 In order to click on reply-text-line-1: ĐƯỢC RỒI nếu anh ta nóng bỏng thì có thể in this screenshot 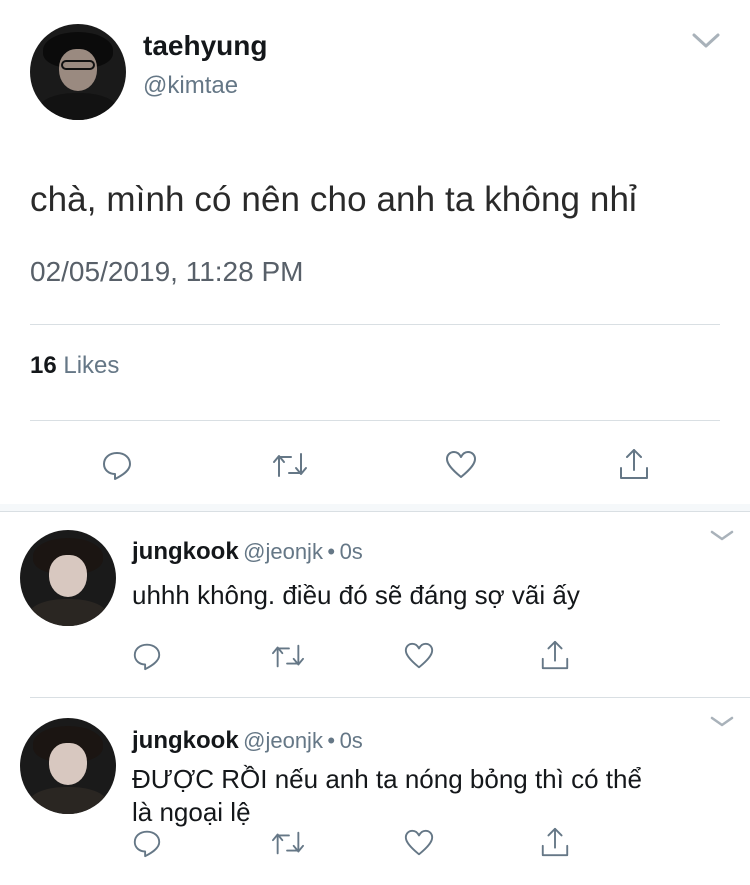, I will do `click(387, 779)`.